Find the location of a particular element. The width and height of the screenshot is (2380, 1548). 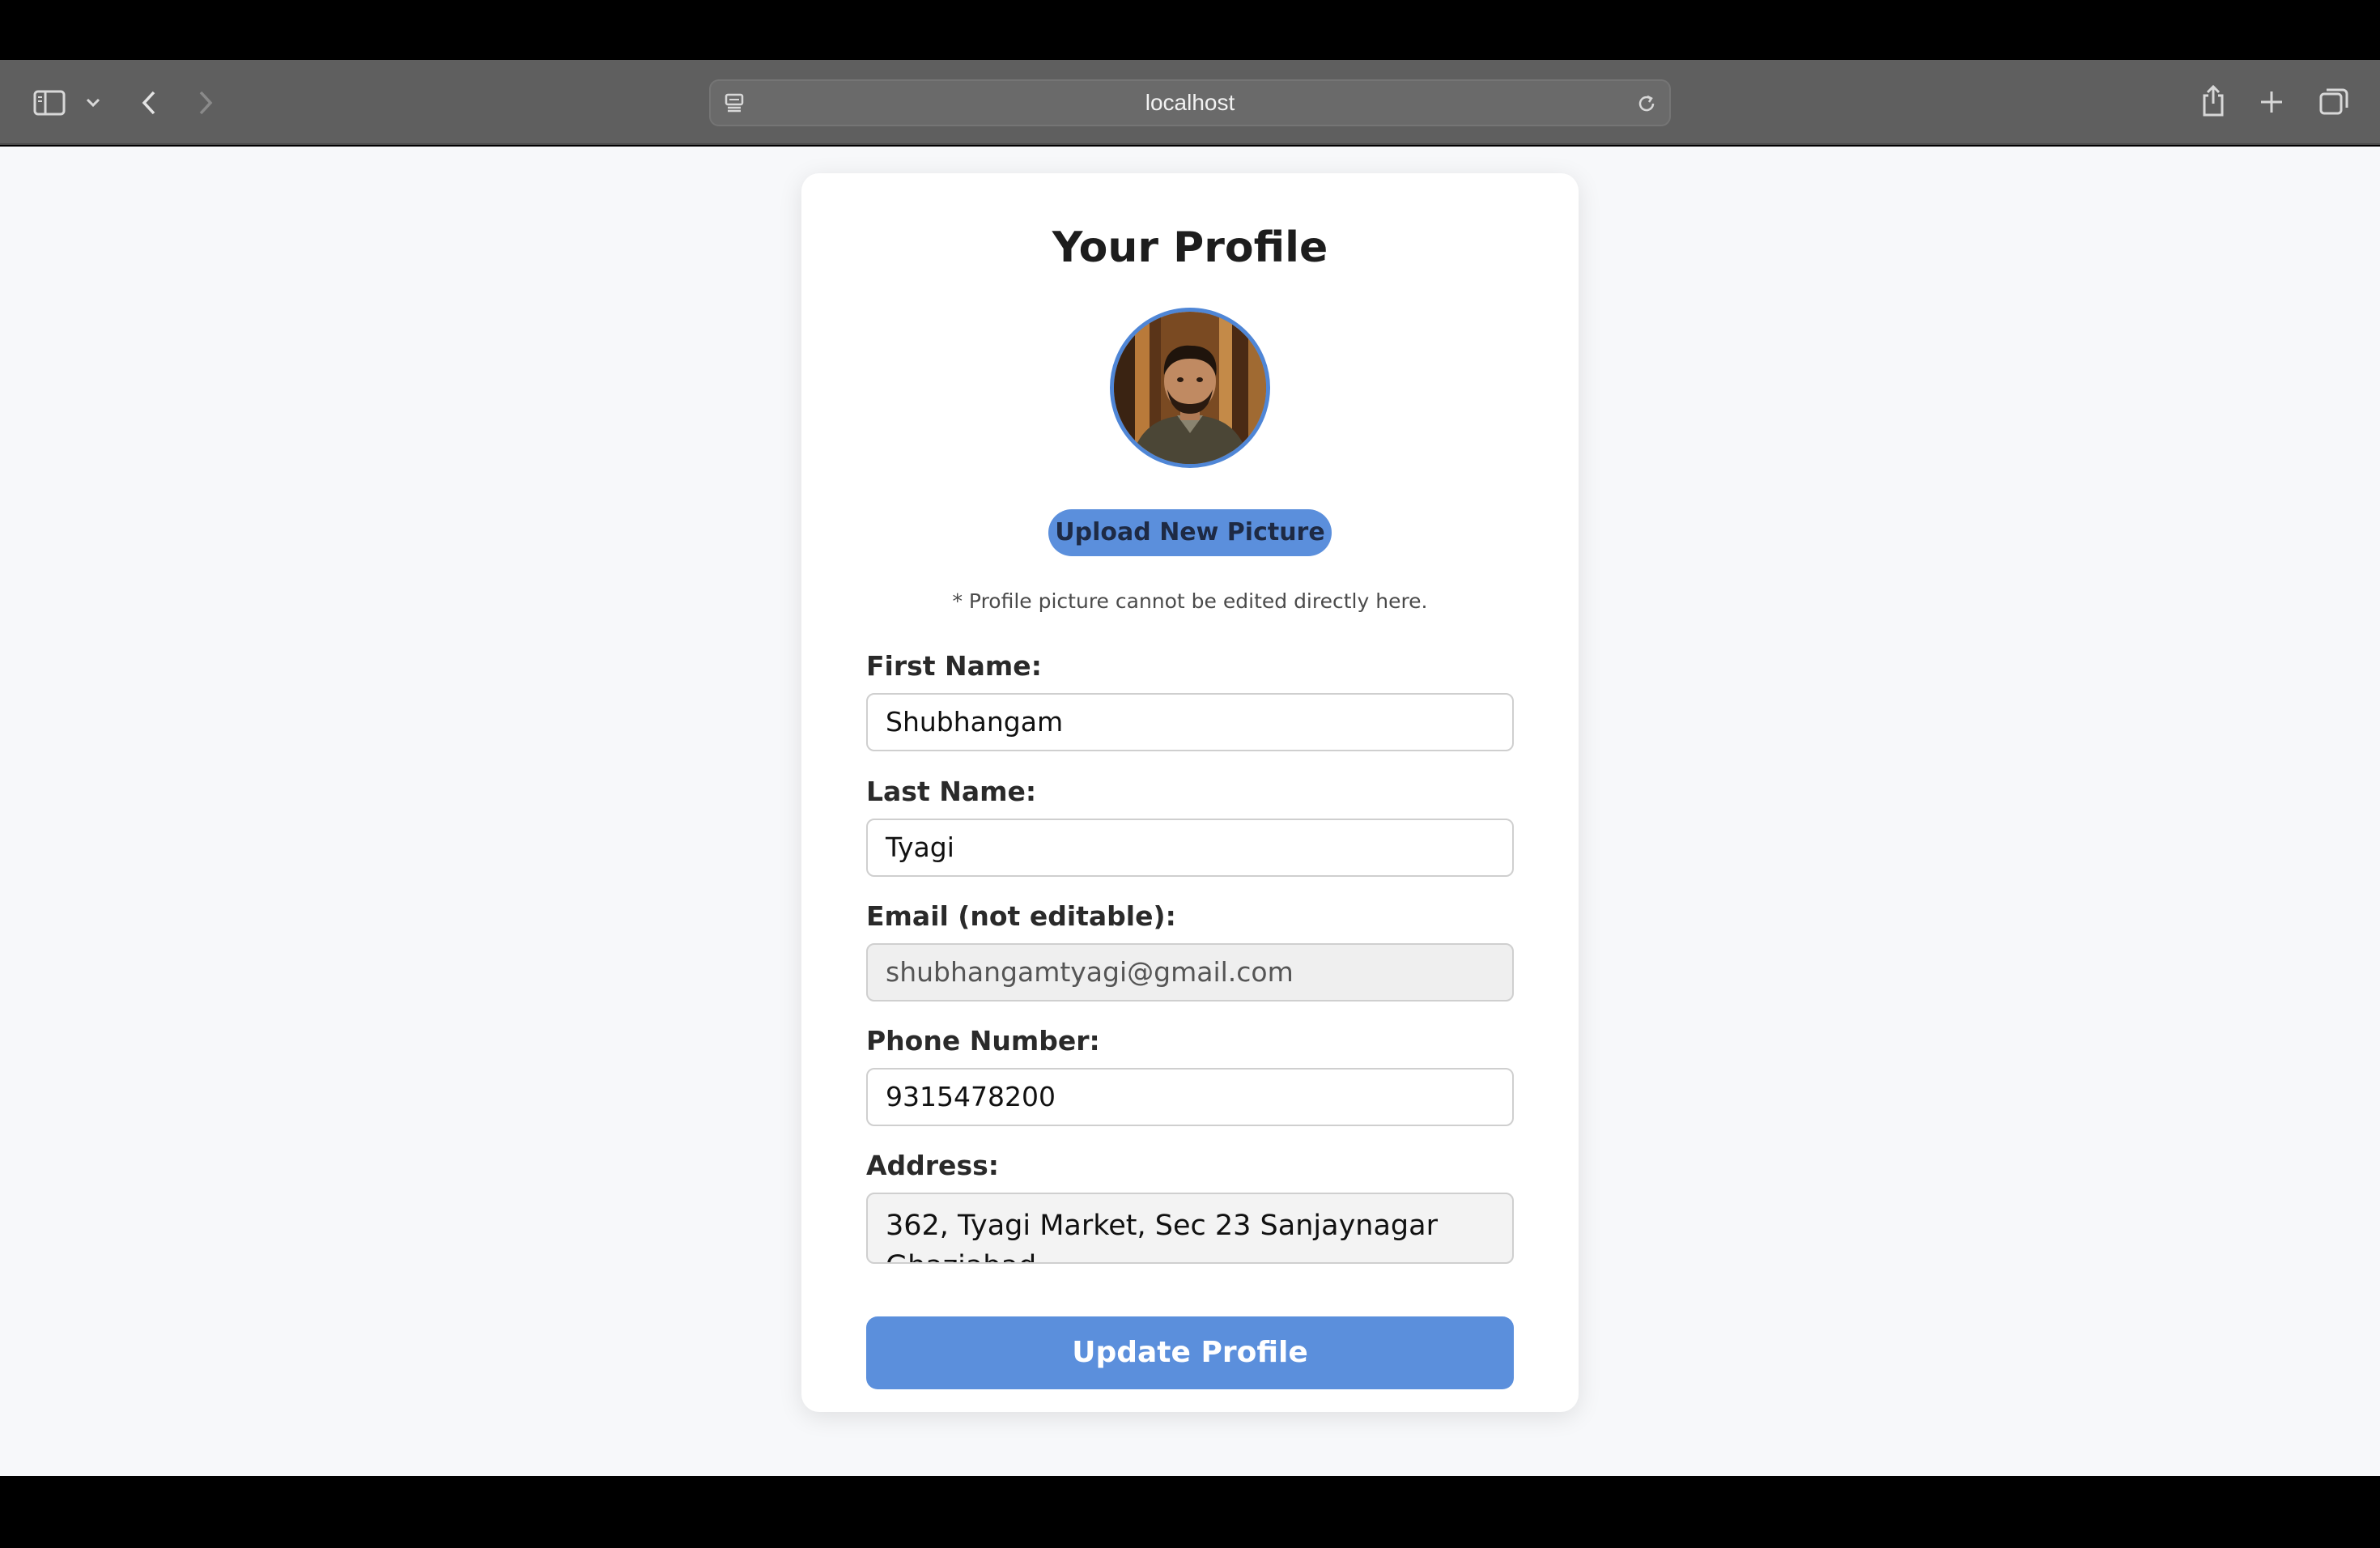

address-text: localhost is located at coordinates (1190, 103).